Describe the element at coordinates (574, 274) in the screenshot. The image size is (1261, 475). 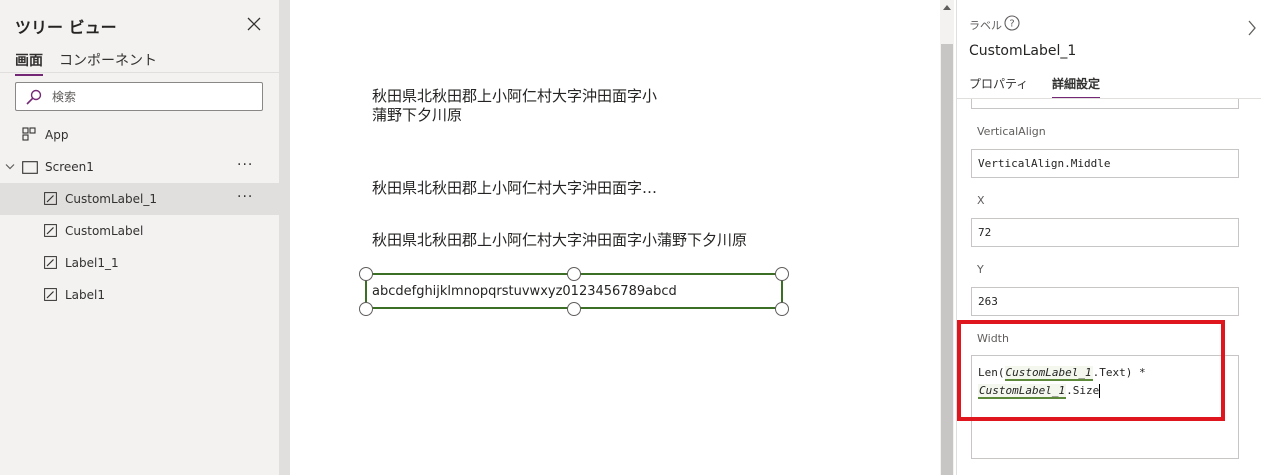
I see `resize-handle-top` at that location.